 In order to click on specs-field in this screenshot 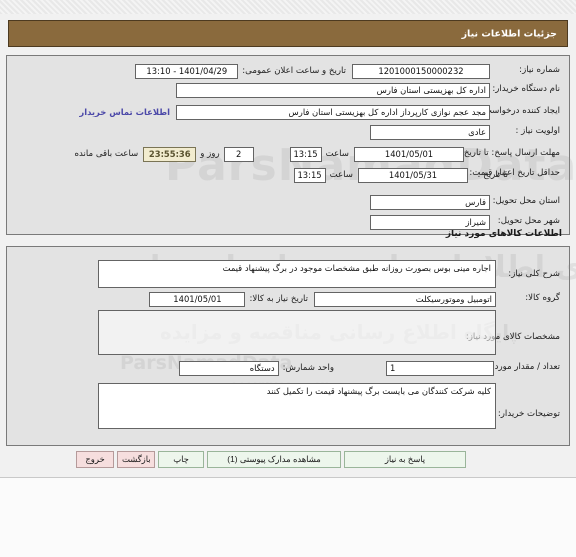, I will do `click(297, 332)`.